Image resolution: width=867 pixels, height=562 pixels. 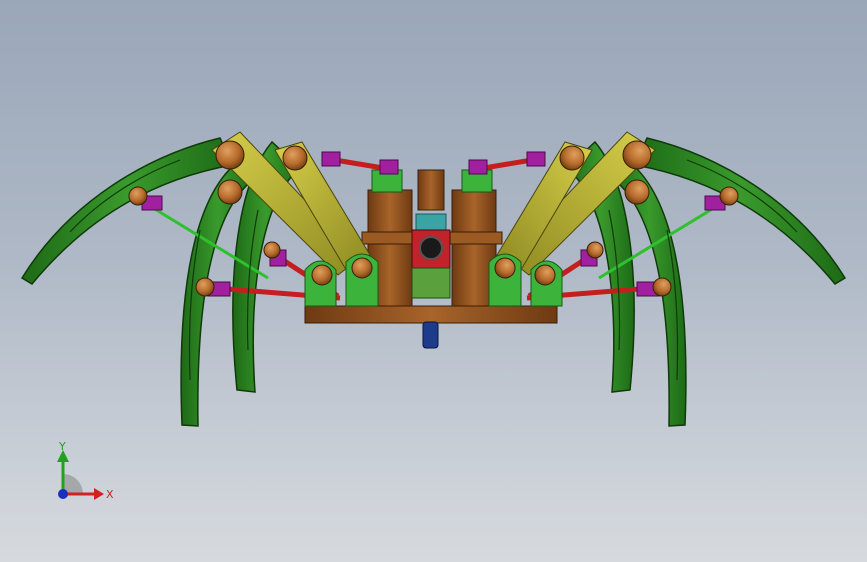 What do you see at coordinates (431, 283) in the screenshot?
I see `lower-green-block` at bounding box center [431, 283].